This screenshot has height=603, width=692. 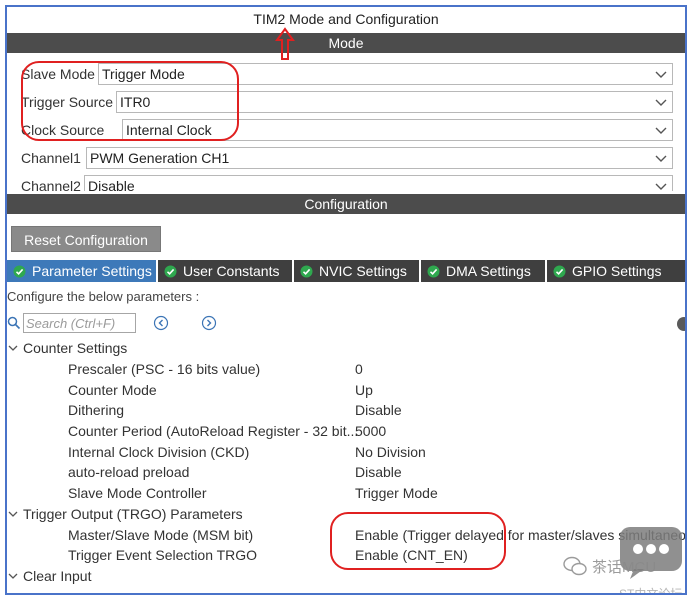 What do you see at coordinates (79, 323) in the screenshot?
I see `search-input` at bounding box center [79, 323].